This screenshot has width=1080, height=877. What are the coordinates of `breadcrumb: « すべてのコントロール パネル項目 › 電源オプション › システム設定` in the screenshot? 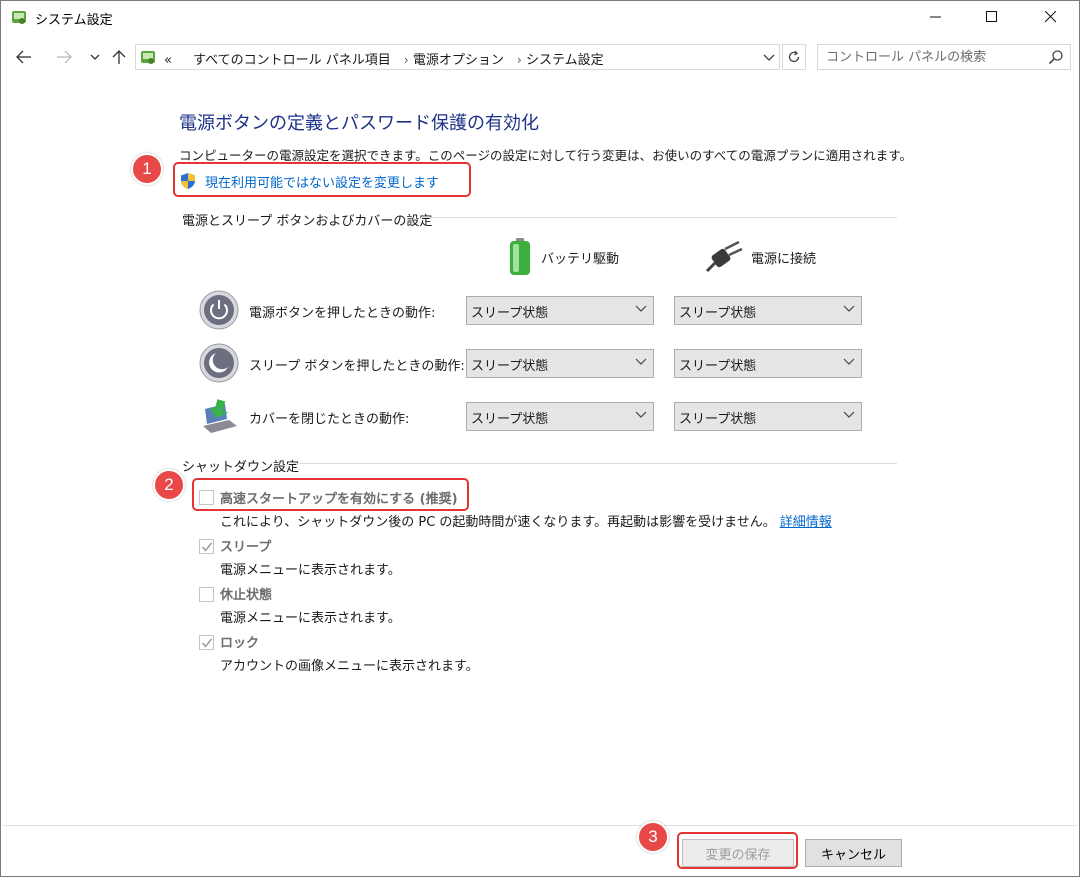 It's located at (384, 58).